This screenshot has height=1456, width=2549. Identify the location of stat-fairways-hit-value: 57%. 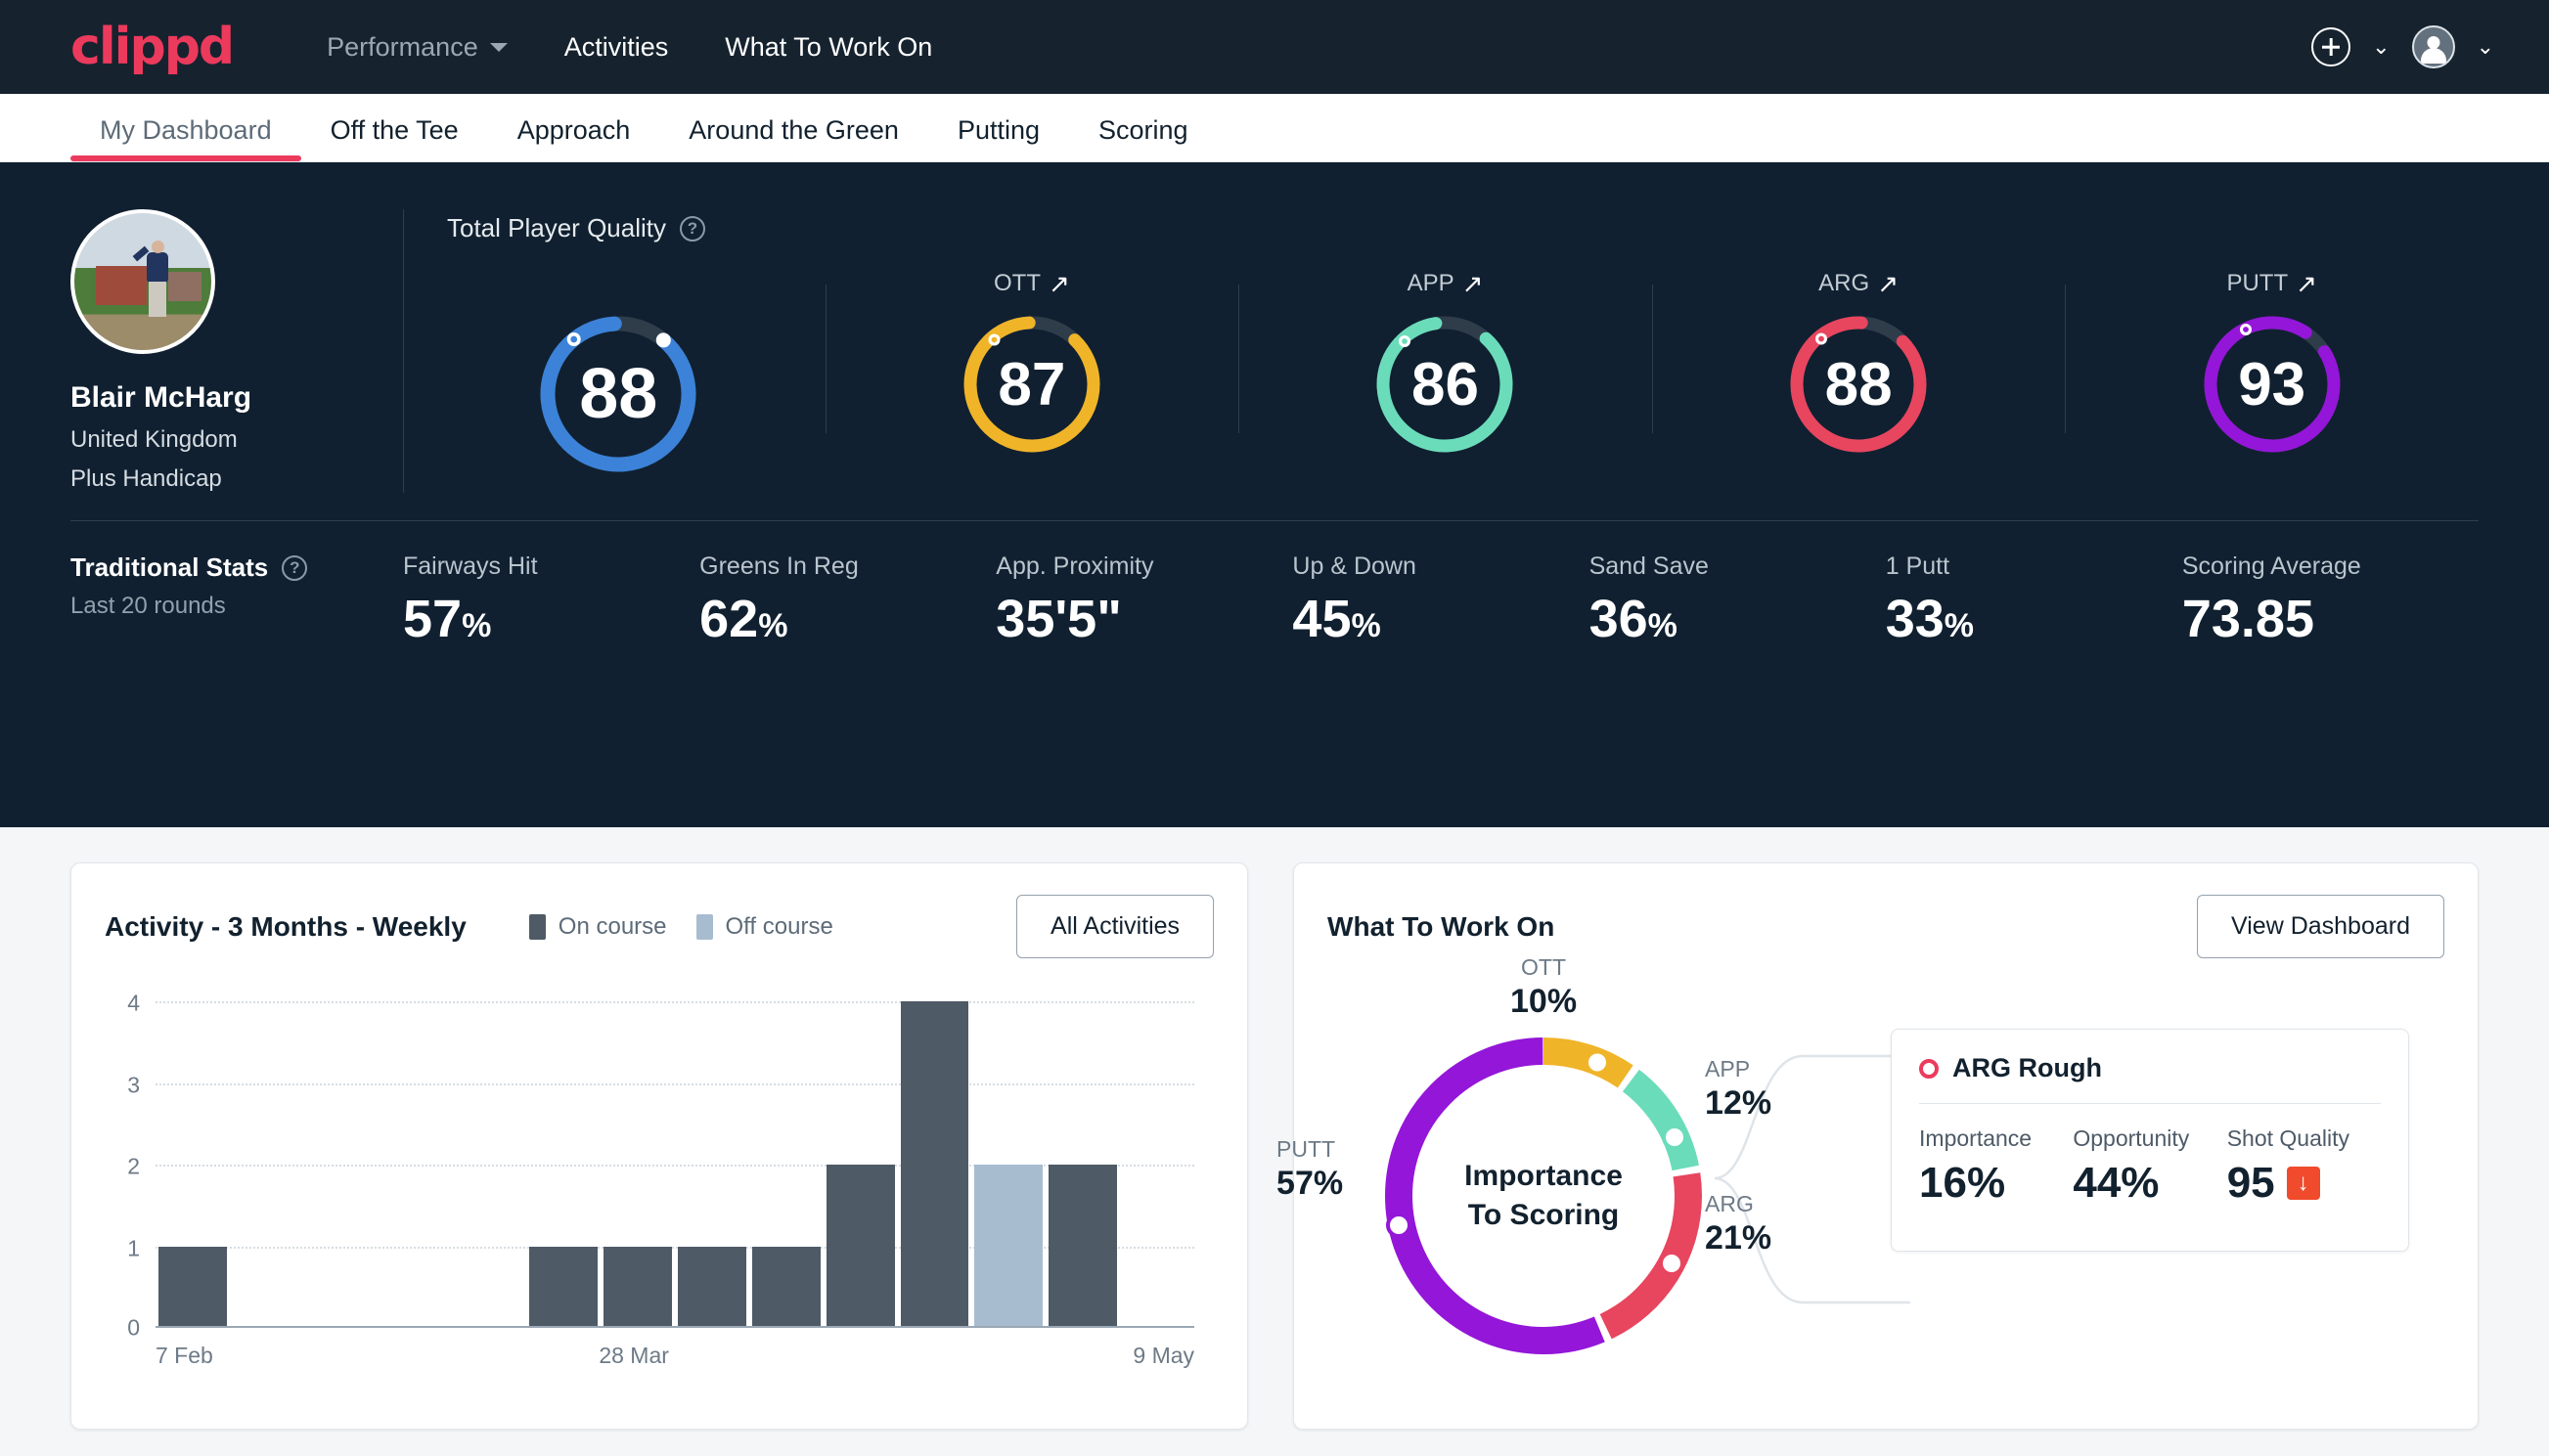
(551, 619).